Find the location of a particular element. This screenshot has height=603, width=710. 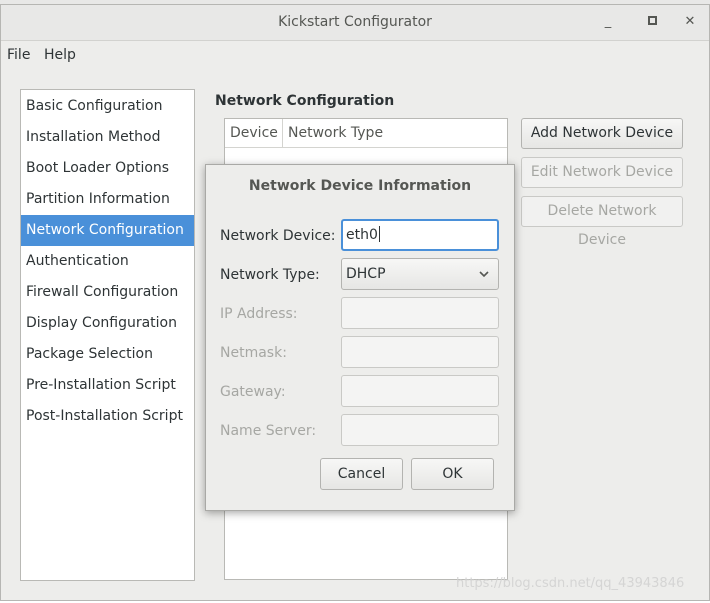

add-network-device-button: Add Network Device is located at coordinates (602, 133).